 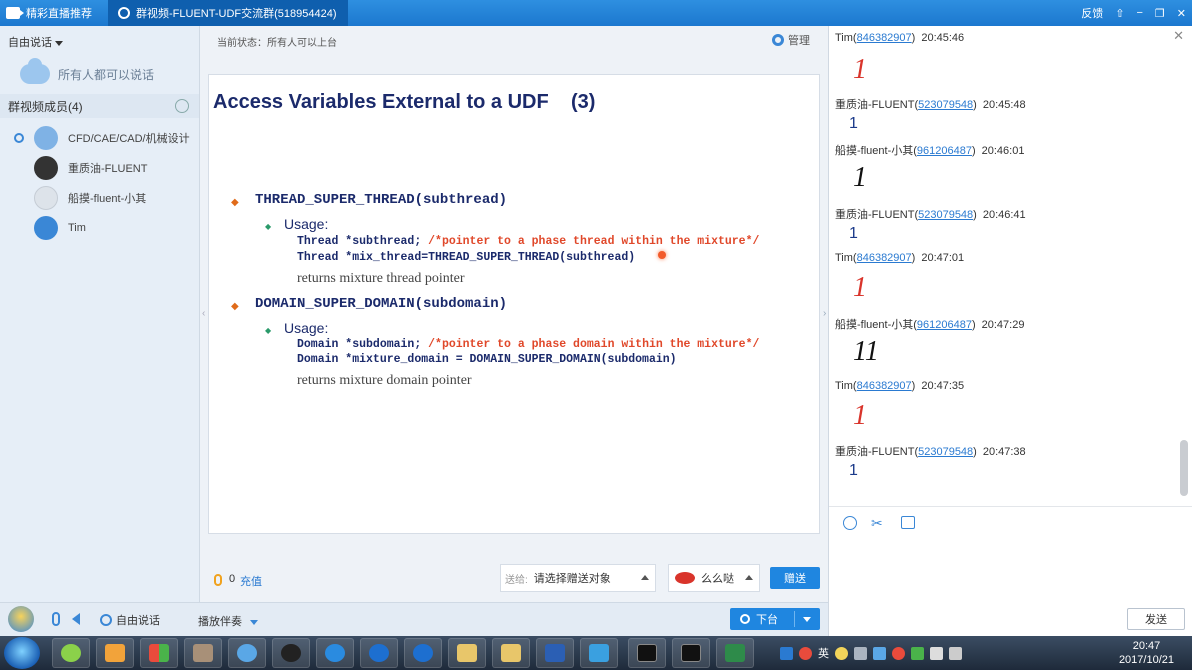 I want to click on scissors-icon: ✂, so click(x=877, y=523).